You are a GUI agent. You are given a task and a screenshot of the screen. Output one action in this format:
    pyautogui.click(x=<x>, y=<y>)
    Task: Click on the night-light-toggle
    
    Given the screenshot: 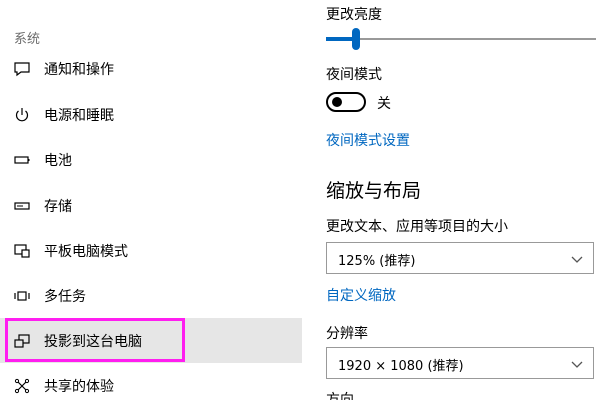 What is the action you would take?
    pyautogui.click(x=346, y=102)
    